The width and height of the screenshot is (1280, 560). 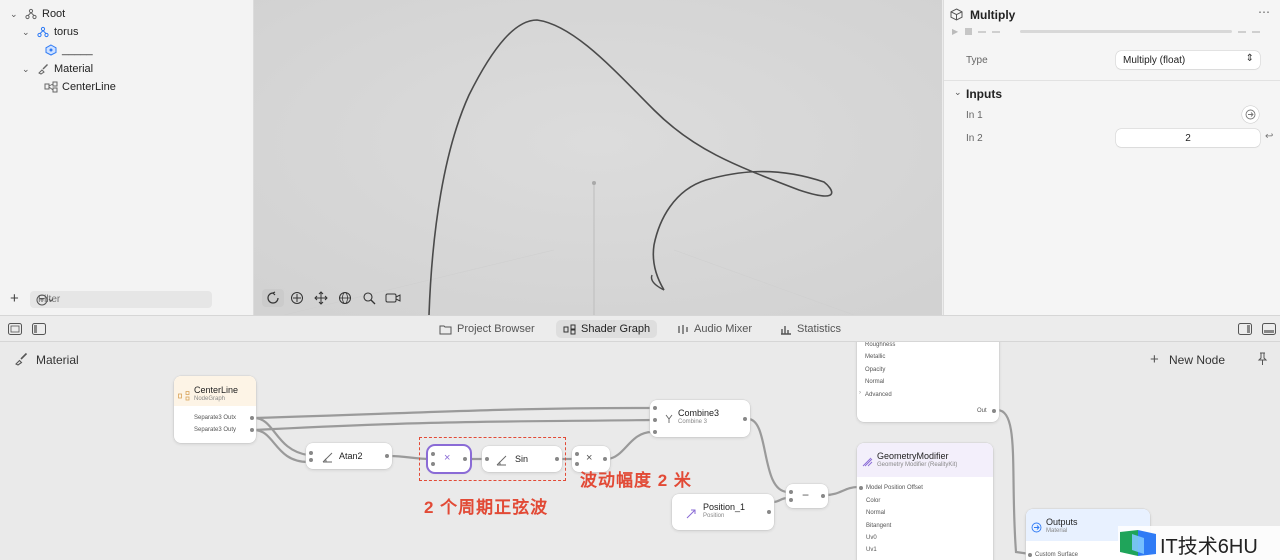 I want to click on tree-item-torus: ⌄ torus, so click(x=50, y=32).